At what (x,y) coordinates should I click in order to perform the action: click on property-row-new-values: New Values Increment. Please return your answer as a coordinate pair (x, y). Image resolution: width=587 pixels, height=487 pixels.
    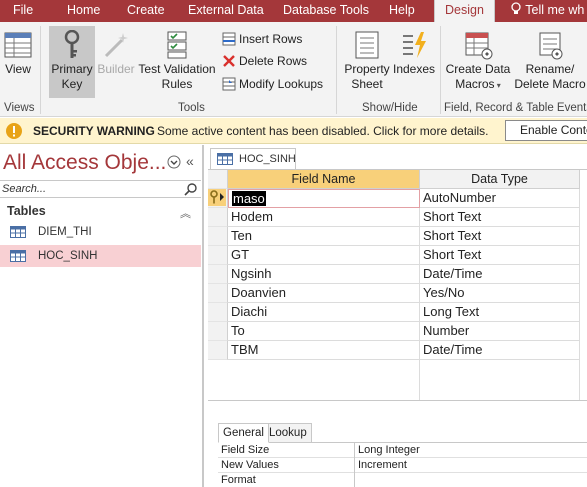
    Looking at the image, I should click on (402, 465).